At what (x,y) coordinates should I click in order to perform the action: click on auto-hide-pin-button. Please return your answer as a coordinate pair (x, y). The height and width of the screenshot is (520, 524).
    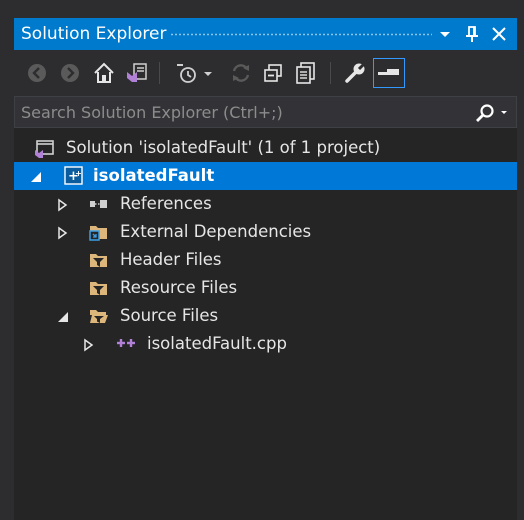
    Looking at the image, I should click on (472, 34).